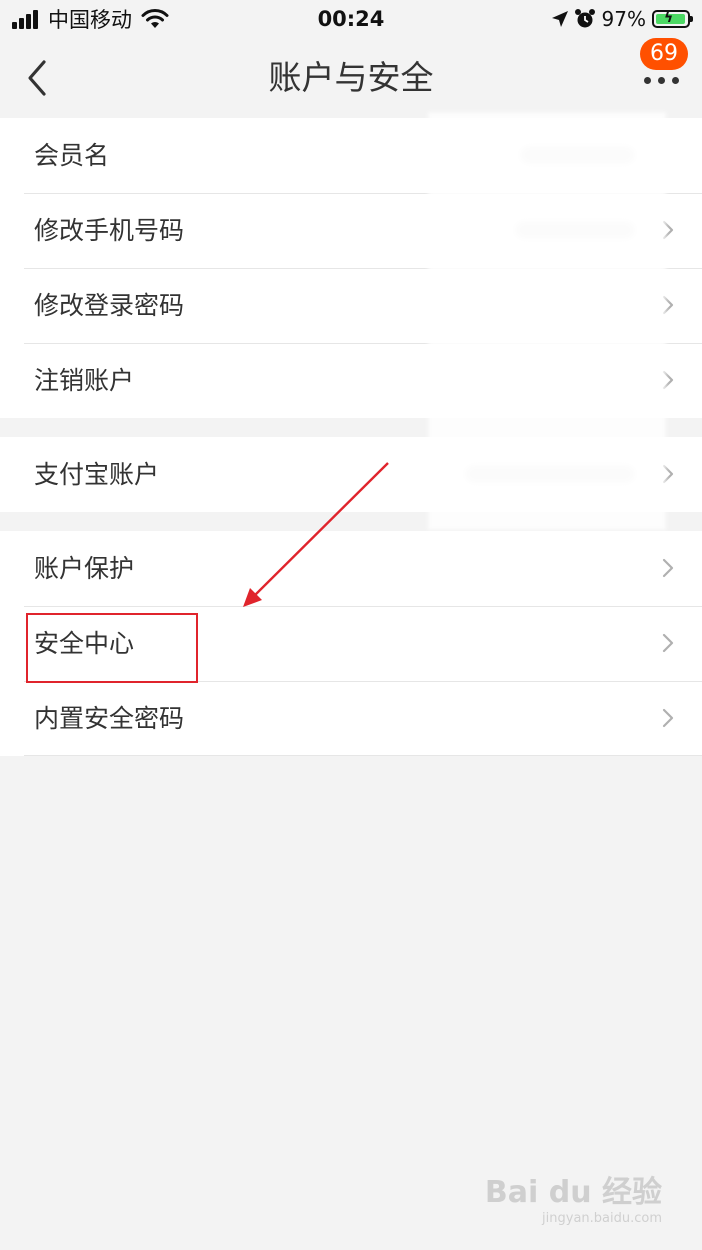  I want to click on row-label: 会员名, so click(72, 155).